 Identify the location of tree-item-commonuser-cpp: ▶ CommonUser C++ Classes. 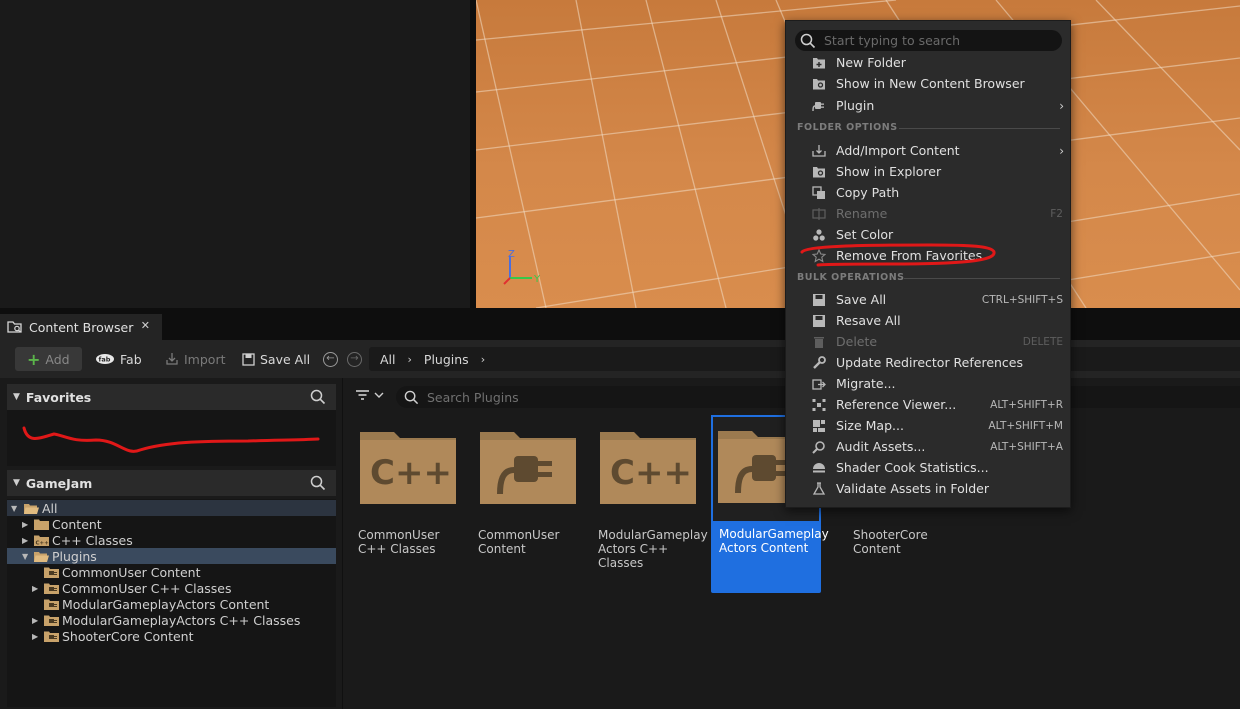
(171, 588).